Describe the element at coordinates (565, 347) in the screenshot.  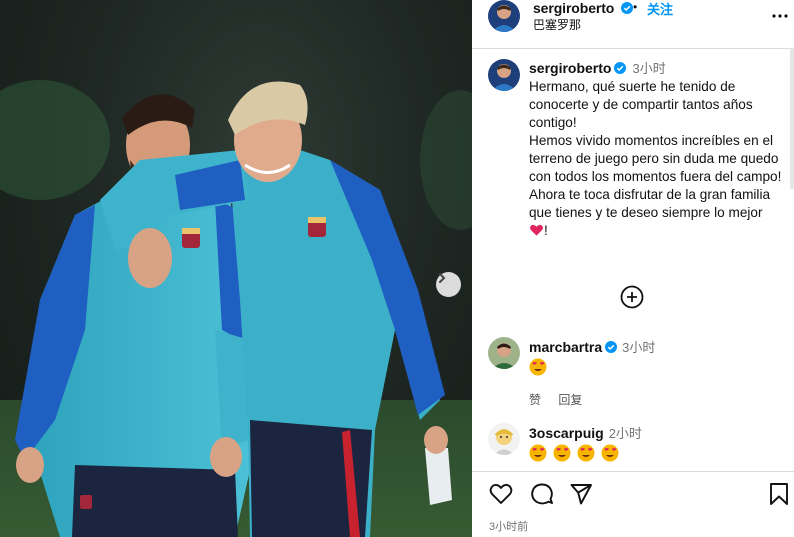
I see `commenter-username: marcbartra` at that location.